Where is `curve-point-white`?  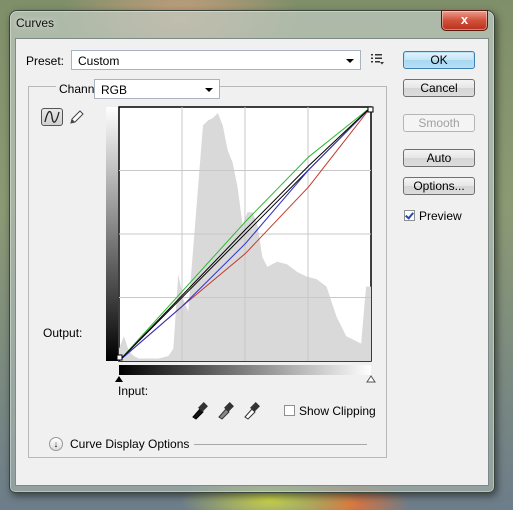 curve-point-white is located at coordinates (370, 109).